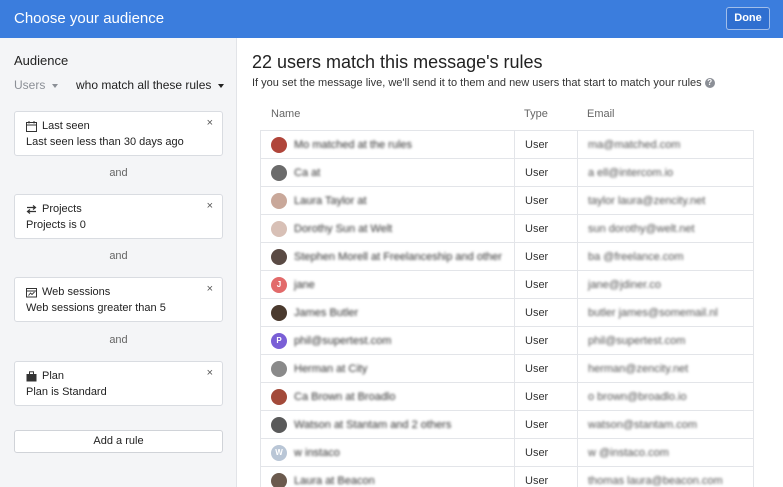  What do you see at coordinates (507, 369) in the screenshot?
I see `table-row: Herman at City User herman@zencity.net` at bounding box center [507, 369].